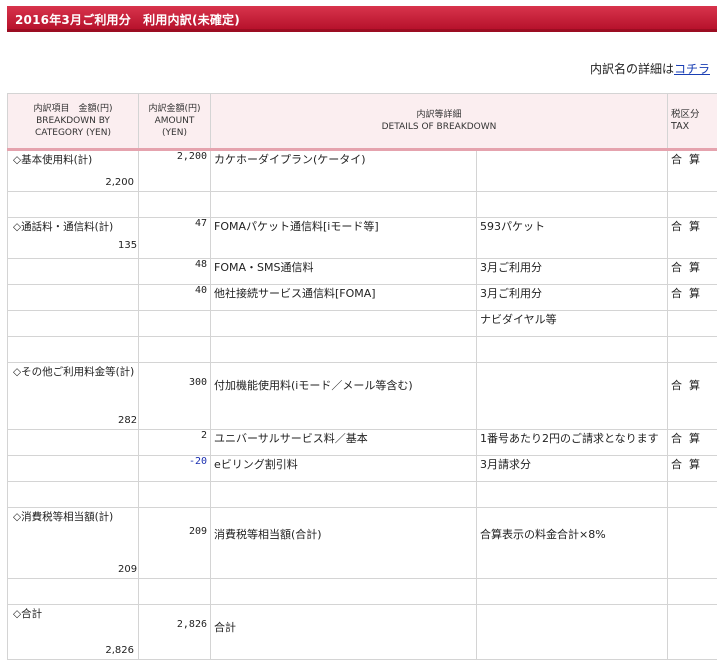 The image size is (717, 660). What do you see at coordinates (75, 160) in the screenshot?
I see `category-label: ◇基本使用料(計)` at bounding box center [75, 160].